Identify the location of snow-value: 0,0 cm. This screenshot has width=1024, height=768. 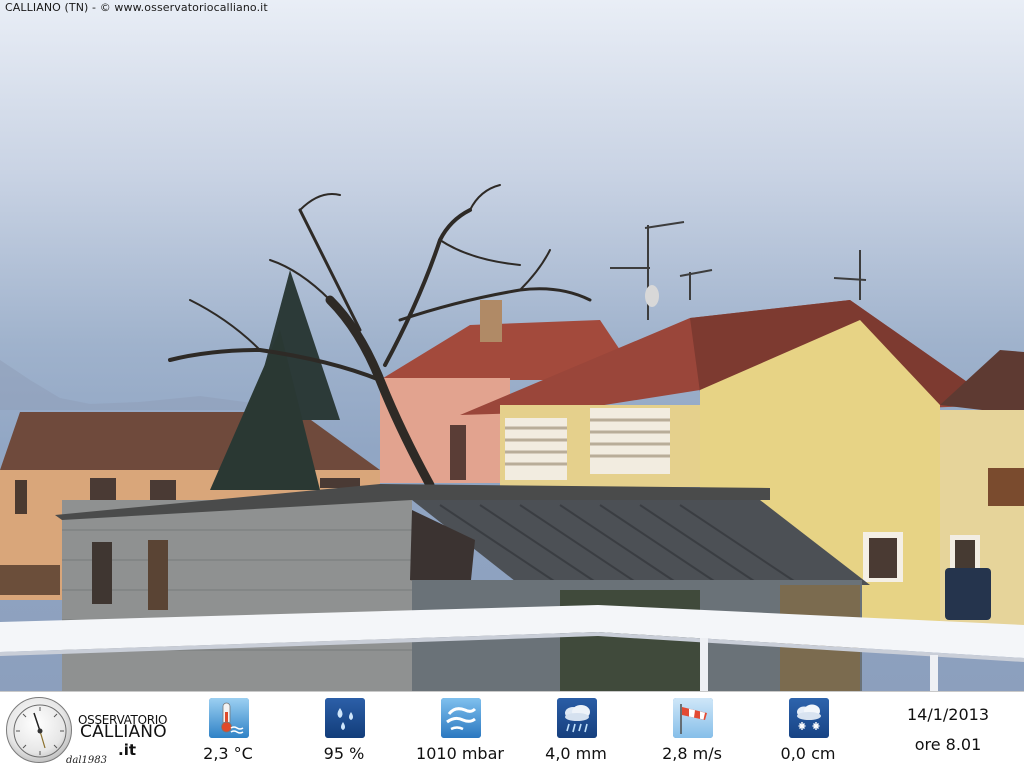
(808, 753).